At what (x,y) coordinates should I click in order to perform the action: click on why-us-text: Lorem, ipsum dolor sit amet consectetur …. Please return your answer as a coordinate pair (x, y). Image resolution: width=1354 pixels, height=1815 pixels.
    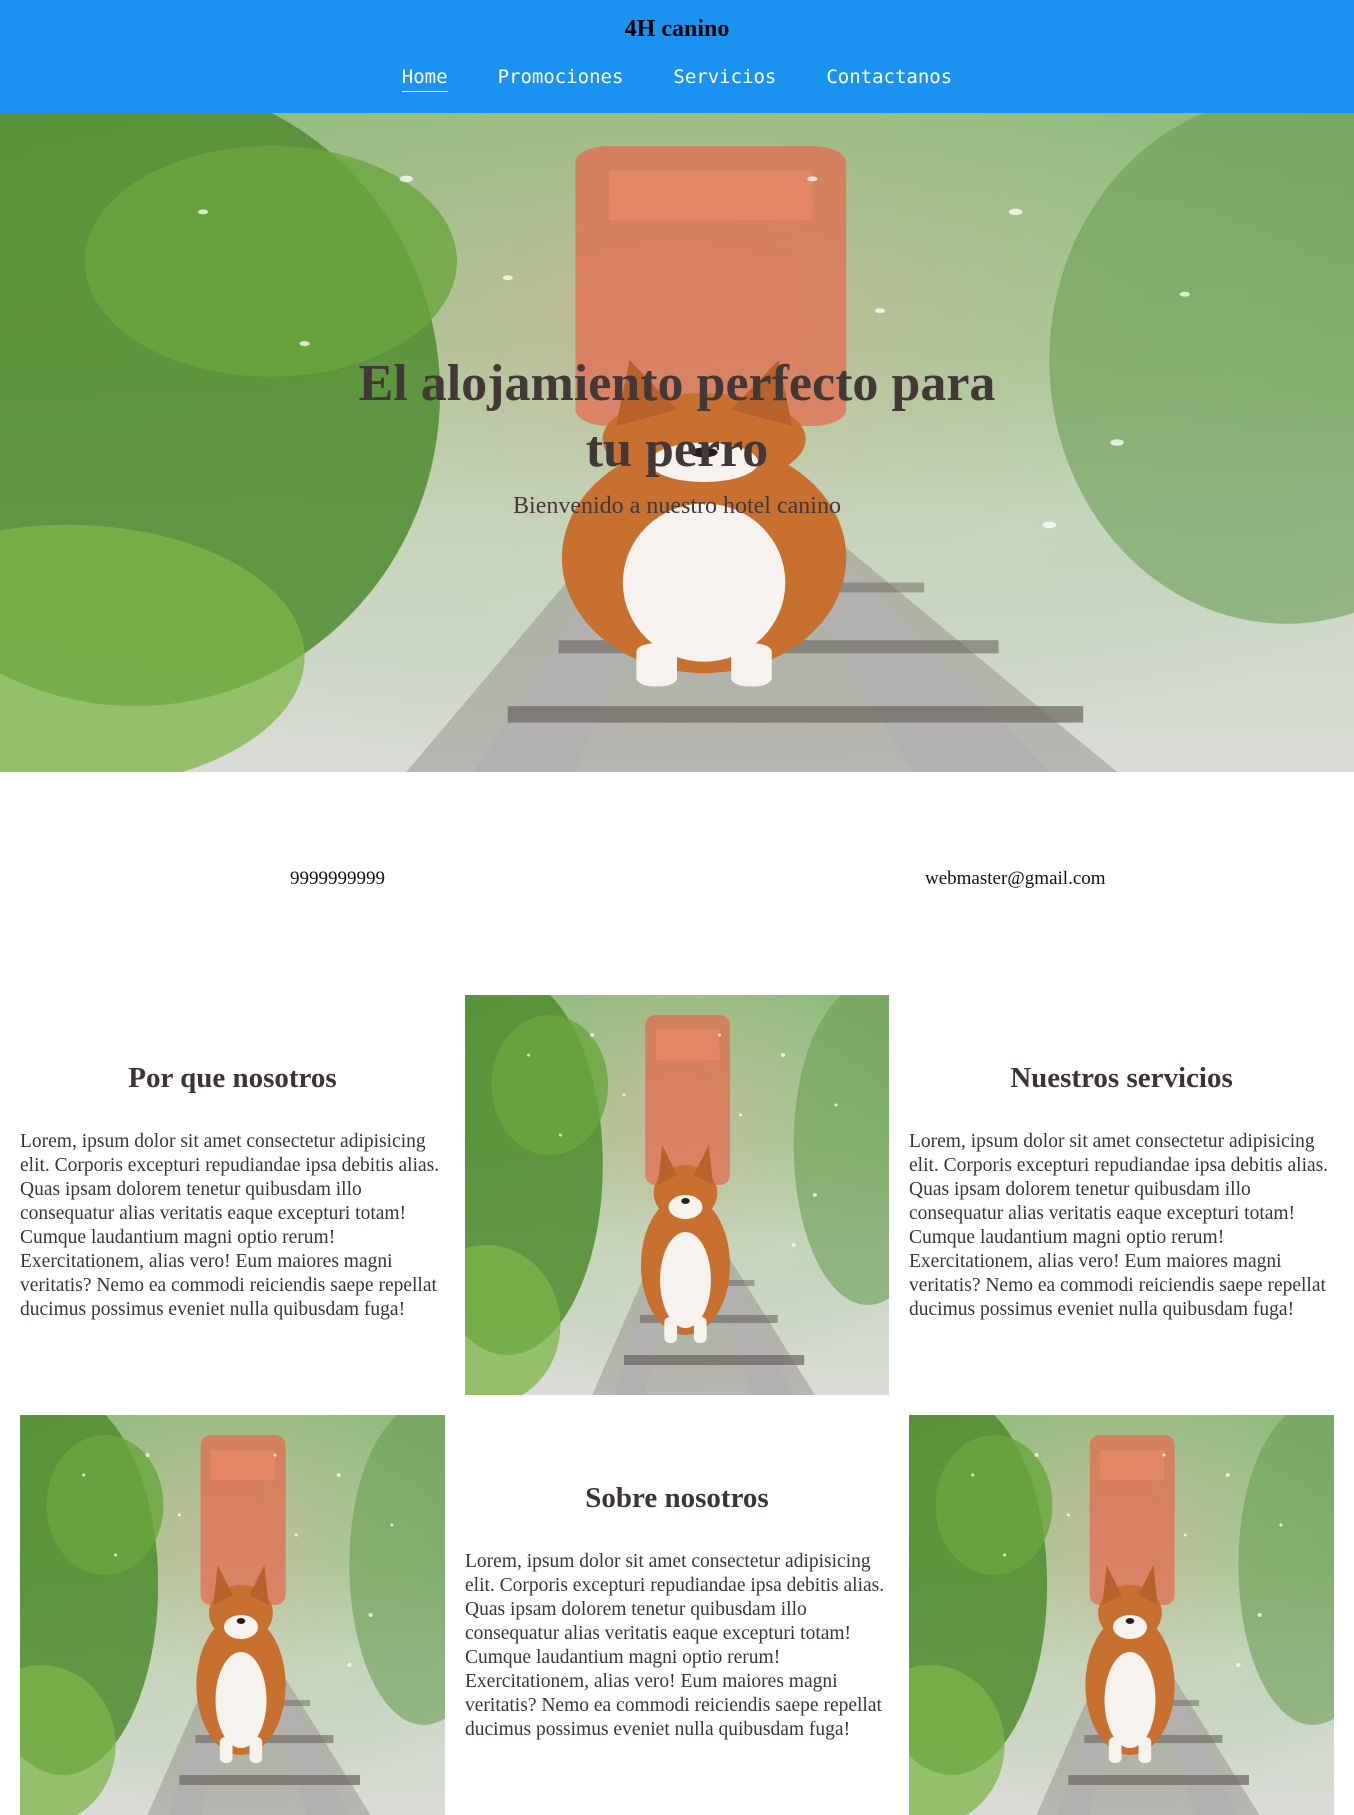
    Looking at the image, I should click on (230, 1225).